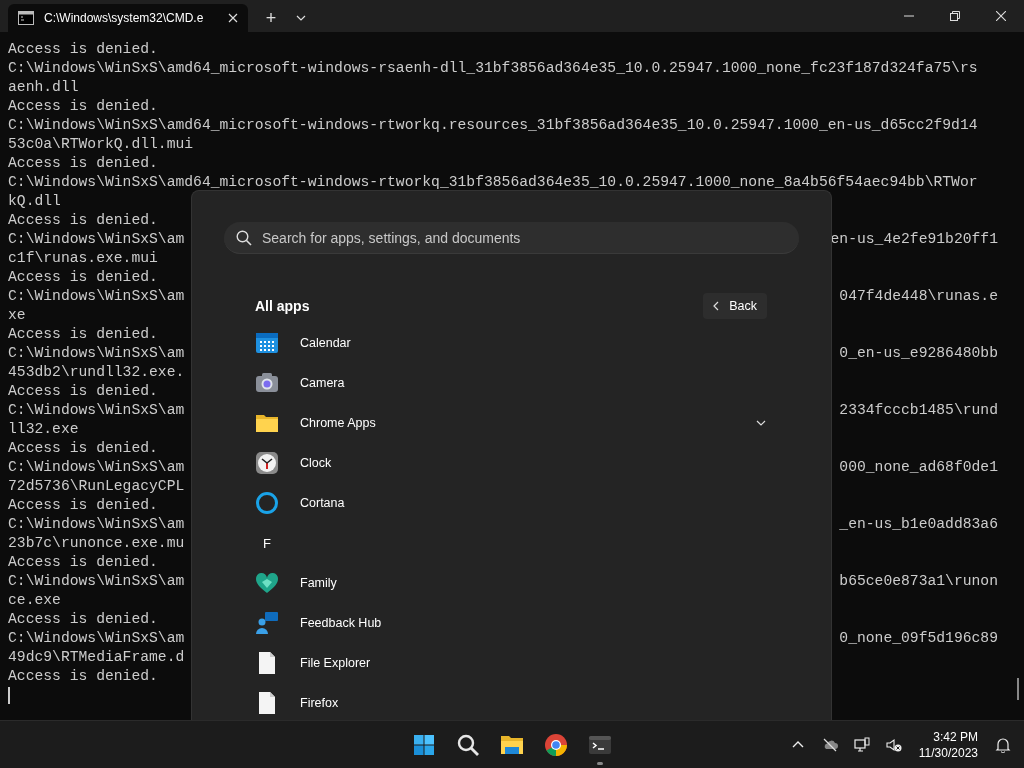 The height and width of the screenshot is (768, 1024). Describe the element at coordinates (128, 18) in the screenshot. I see `terminal-tab: C:\Windows\system32\CMD.e` at that location.